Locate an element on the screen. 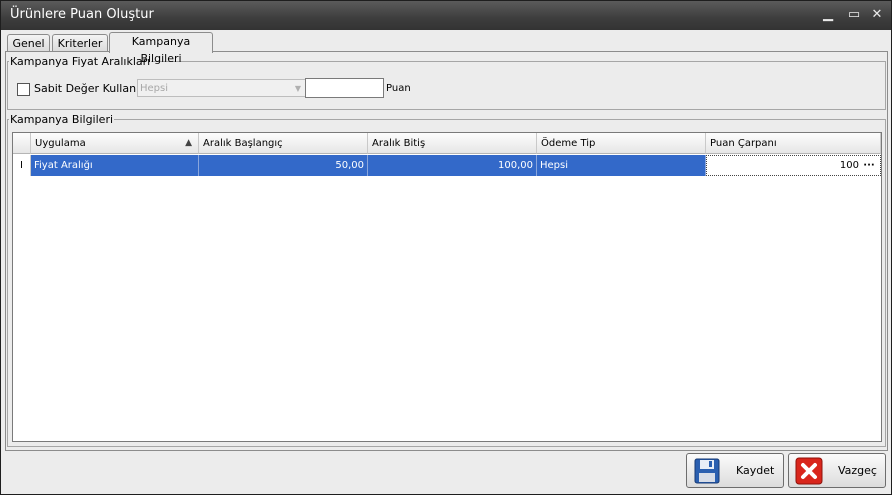  column-header-odeme-tip-label: Ödeme Tip is located at coordinates (568, 143).